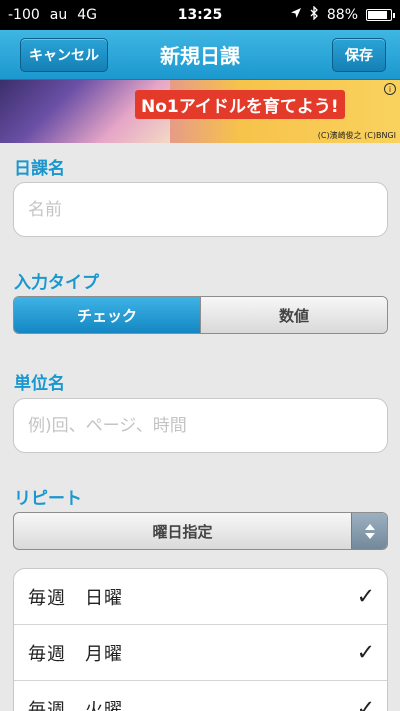 The height and width of the screenshot is (711, 400). Describe the element at coordinates (39, 384) in the screenshot. I see `unit-label: 単位名` at that location.